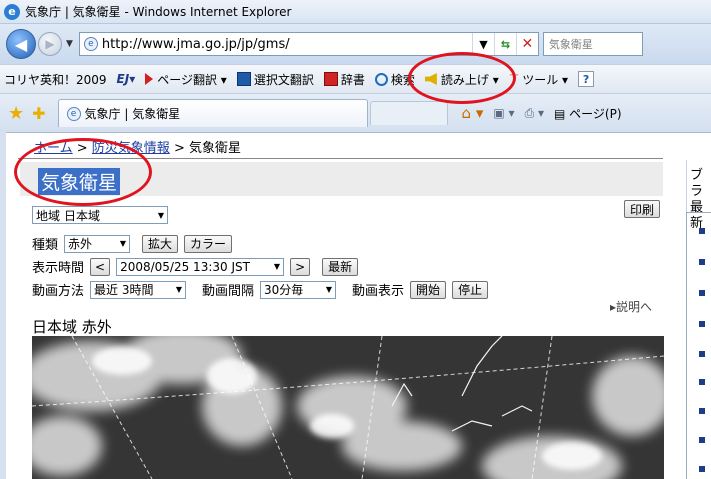 The height and width of the screenshot is (479, 711). Describe the element at coordinates (570, 44) in the screenshot. I see `search-placeholder: 気象衛星` at that location.